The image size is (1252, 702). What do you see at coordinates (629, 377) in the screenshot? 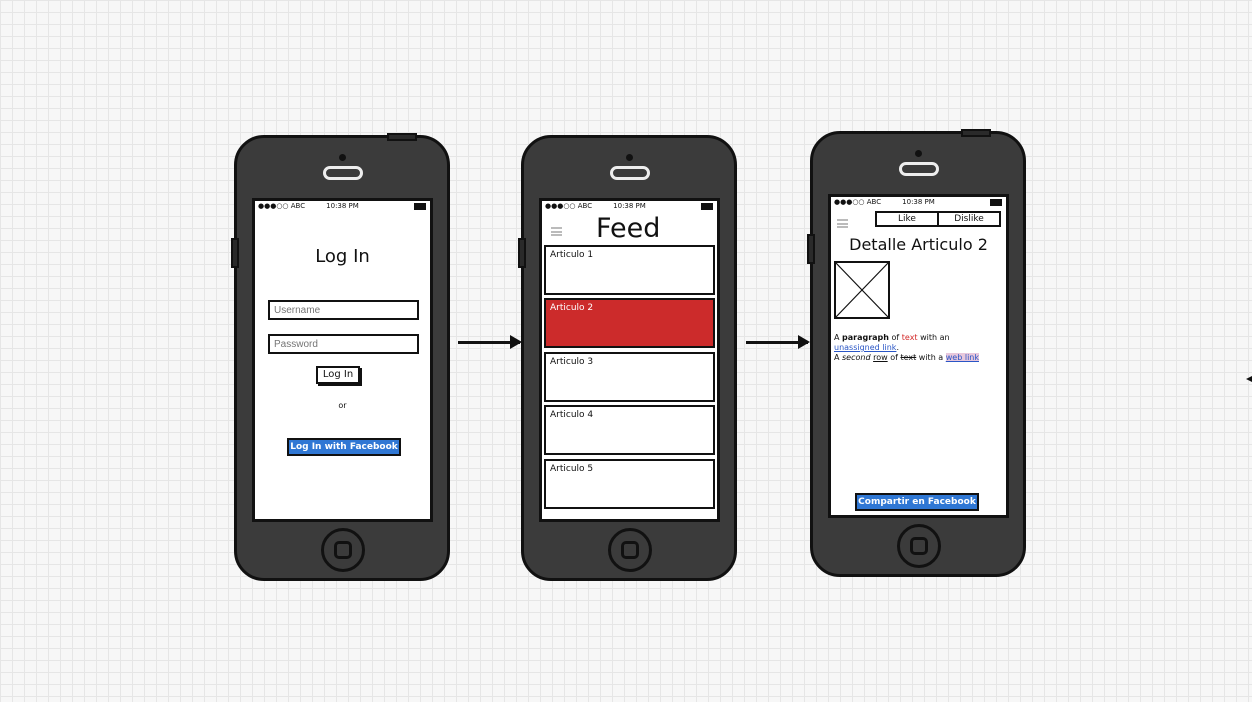
I see `list-item: Articulo 3` at bounding box center [629, 377].